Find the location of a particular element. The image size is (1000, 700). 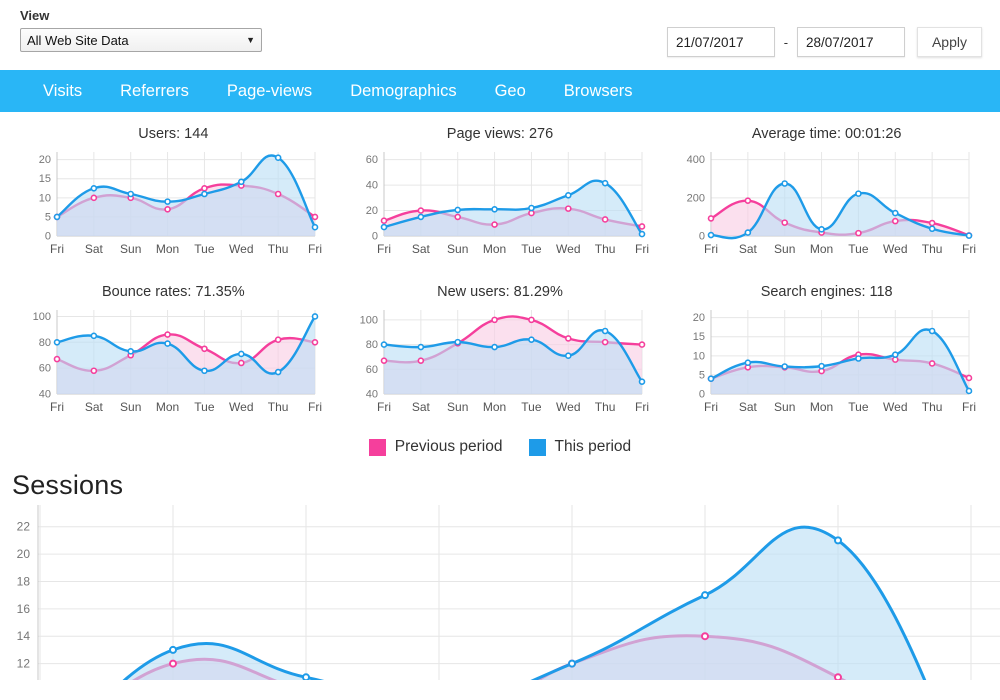

legend-item: This period is located at coordinates (579, 447).